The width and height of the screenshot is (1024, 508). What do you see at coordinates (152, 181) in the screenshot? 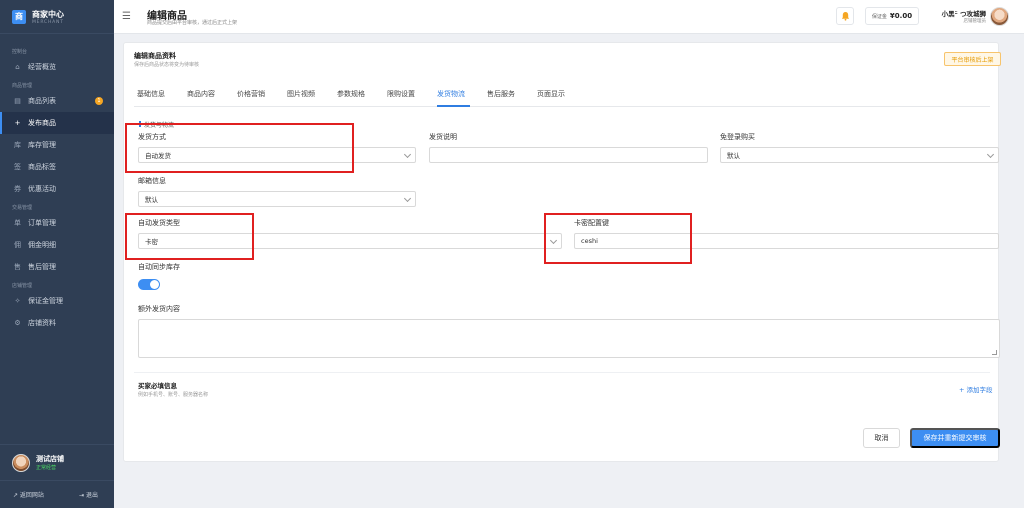
I see `postage-label: 邮箱信息` at bounding box center [152, 181].